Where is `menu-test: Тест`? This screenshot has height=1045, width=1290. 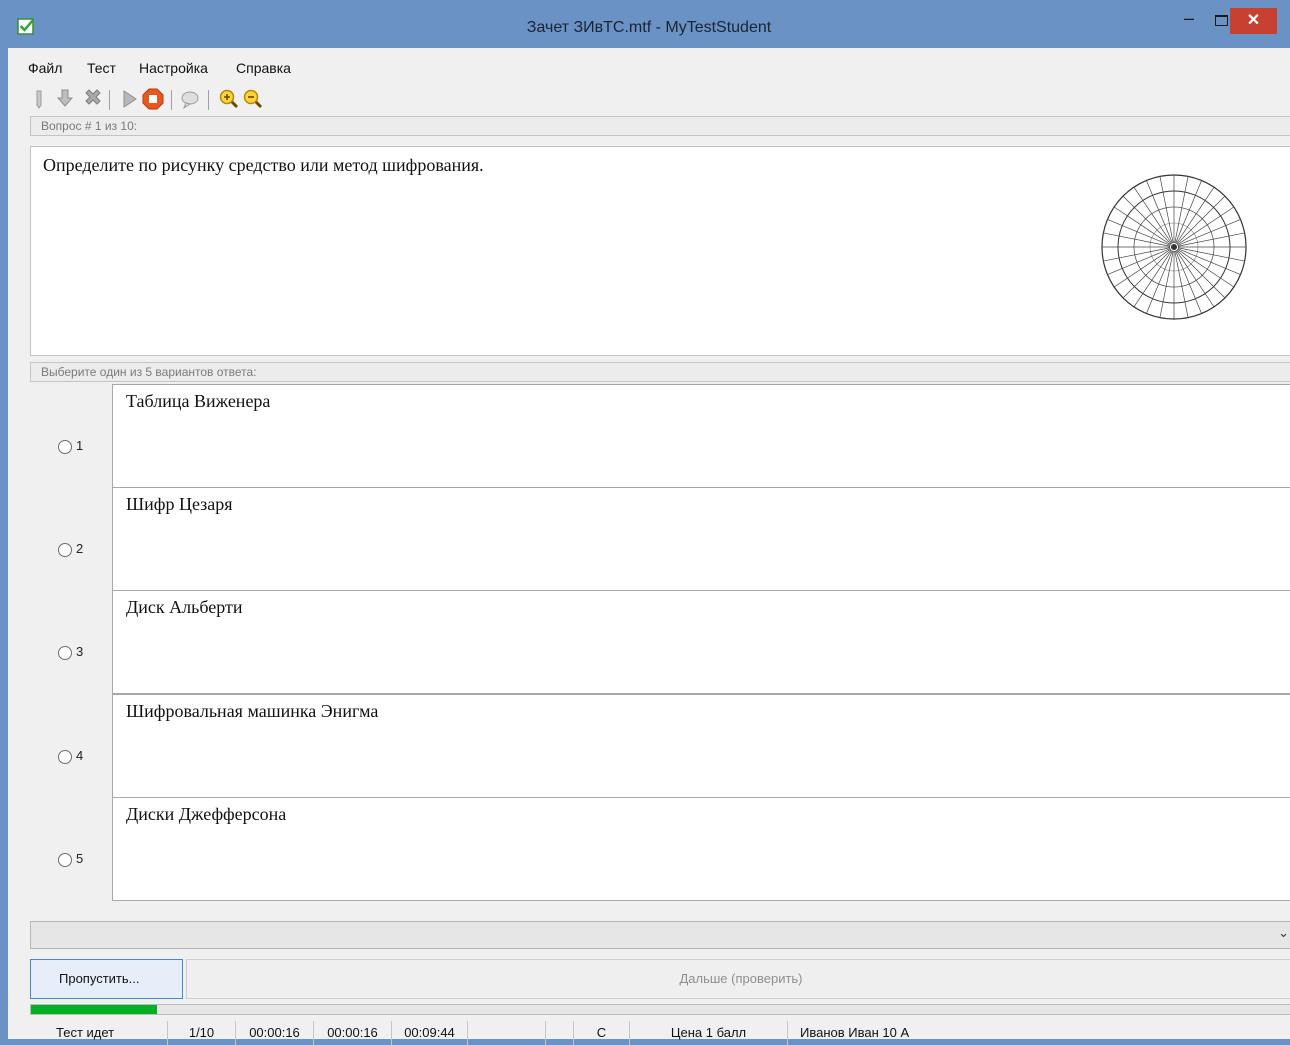 menu-test: Тест is located at coordinates (101, 68).